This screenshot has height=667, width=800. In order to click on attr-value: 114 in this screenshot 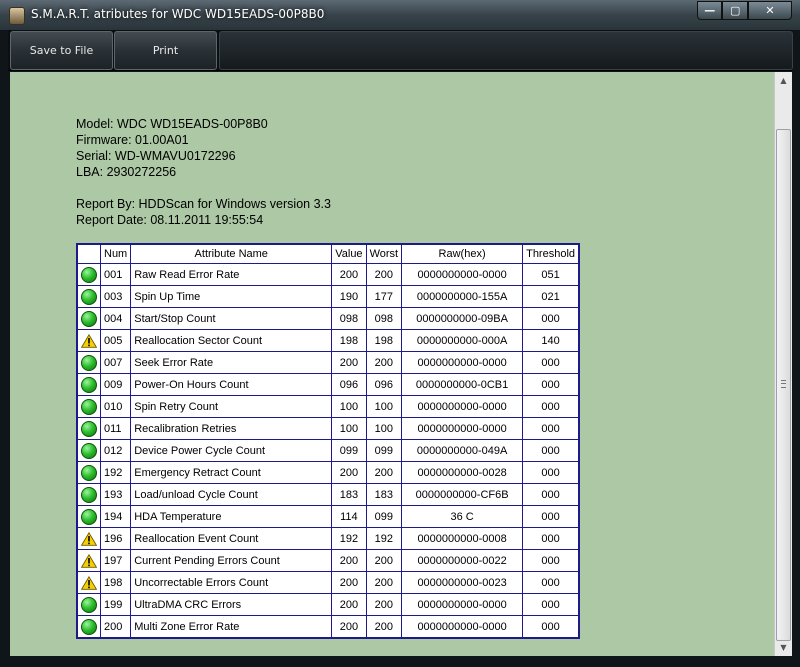, I will do `click(349, 516)`.